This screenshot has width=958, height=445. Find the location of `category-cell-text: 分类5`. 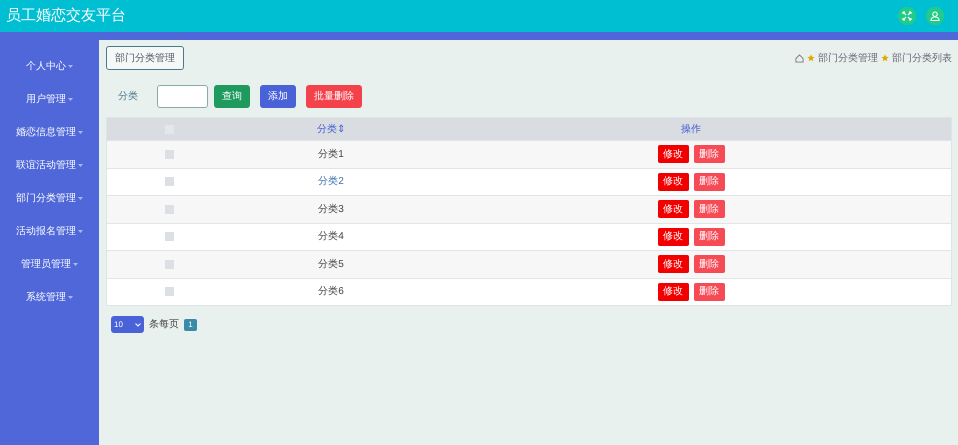

category-cell-text: 分类5 is located at coordinates (331, 265).